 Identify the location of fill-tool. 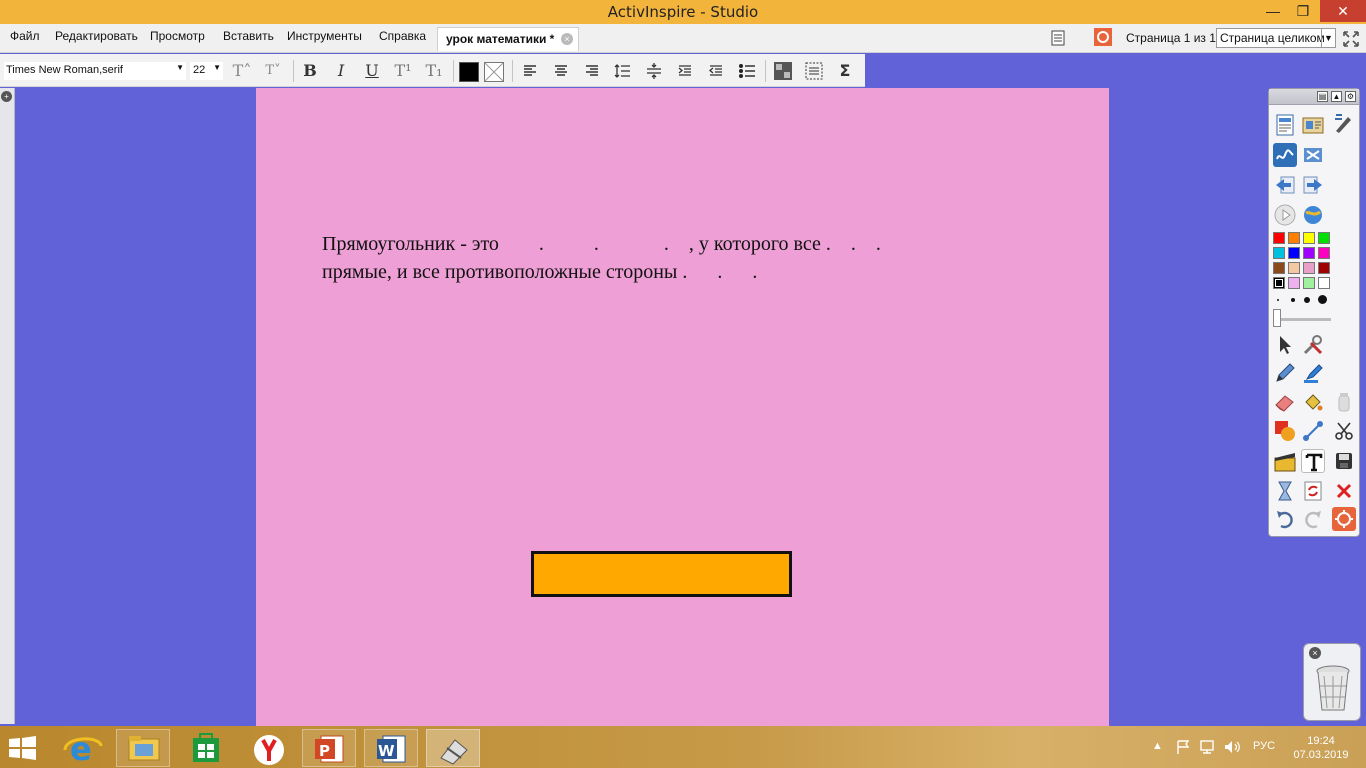
(1313, 402).